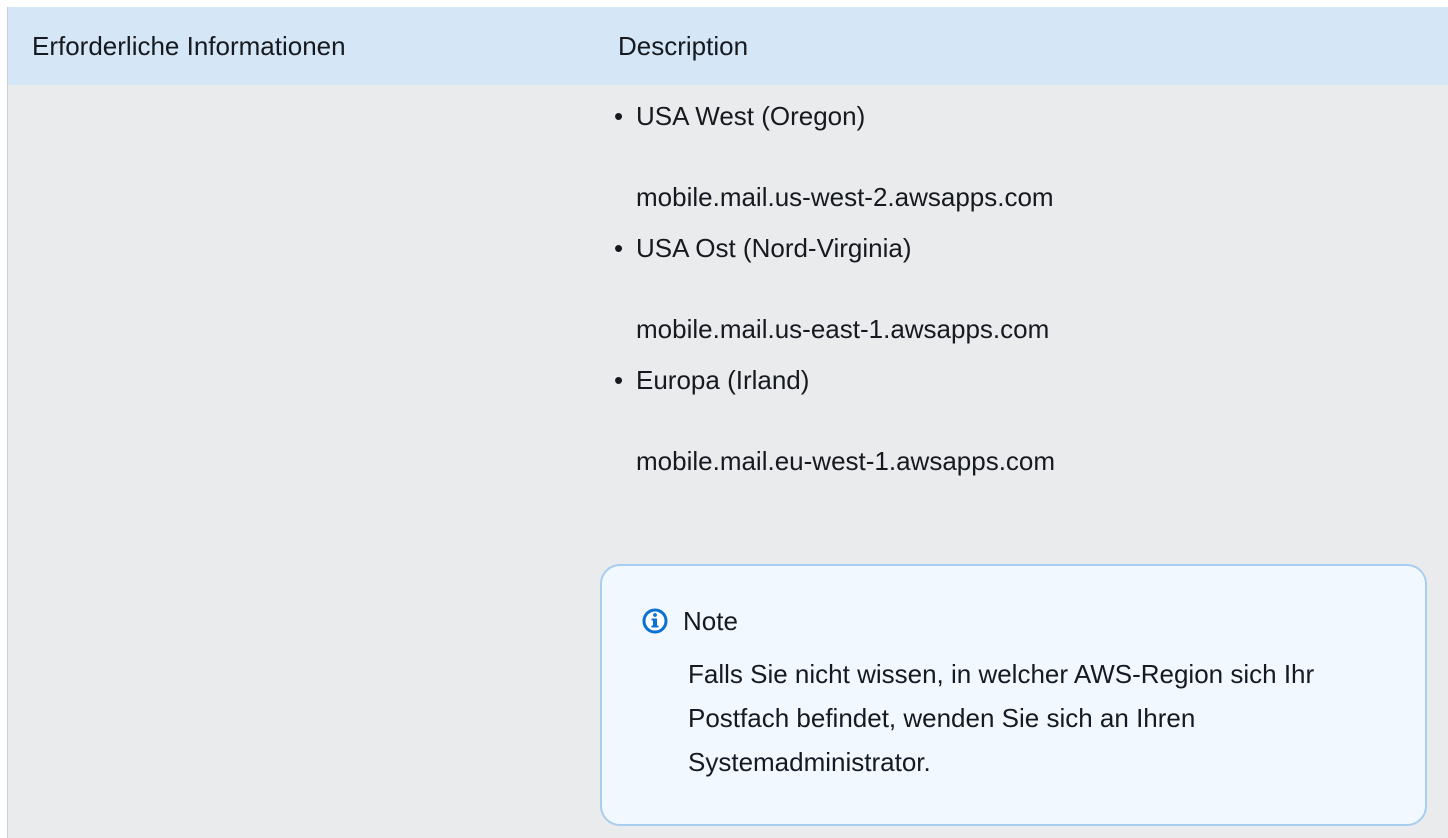 The height and width of the screenshot is (838, 1448). I want to click on info-icon, so click(655, 621).